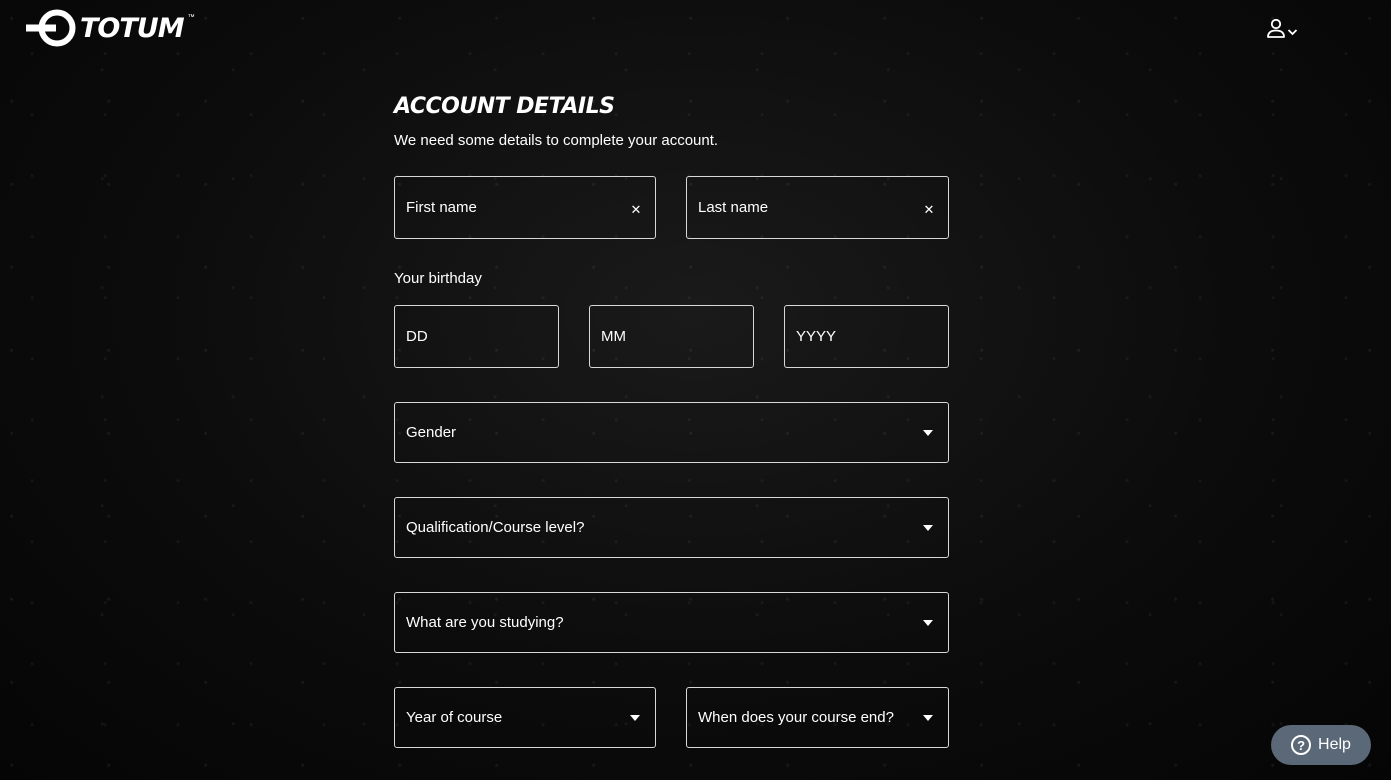 The height and width of the screenshot is (780, 1391). What do you see at coordinates (51, 28) in the screenshot?
I see `totum-logo-icon` at bounding box center [51, 28].